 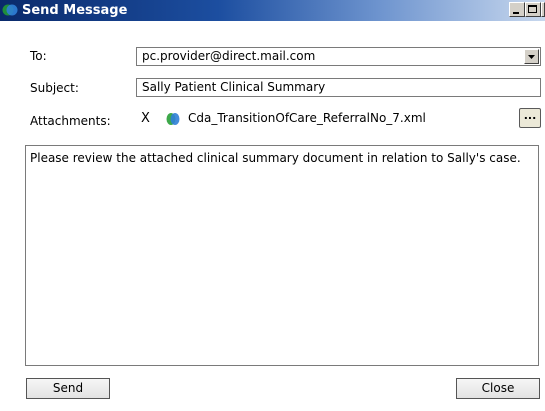 What do you see at coordinates (75, 10) in the screenshot?
I see `window-title: Send Message` at bounding box center [75, 10].